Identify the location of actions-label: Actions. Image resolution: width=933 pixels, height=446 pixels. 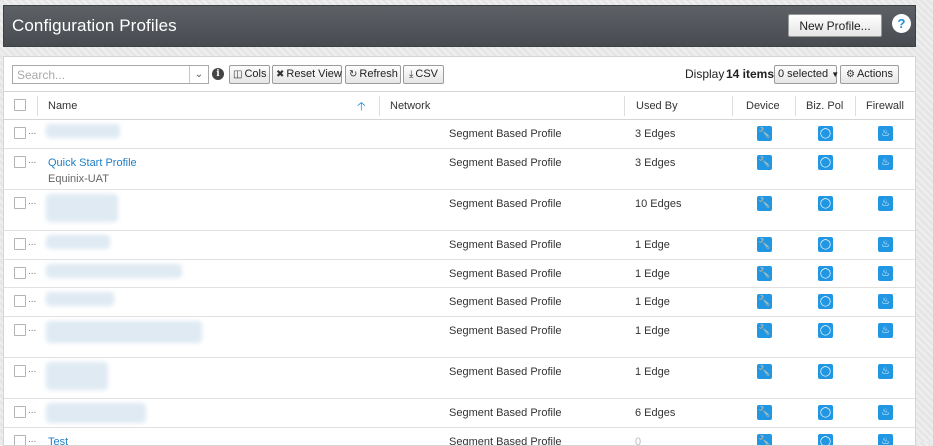
(875, 74).